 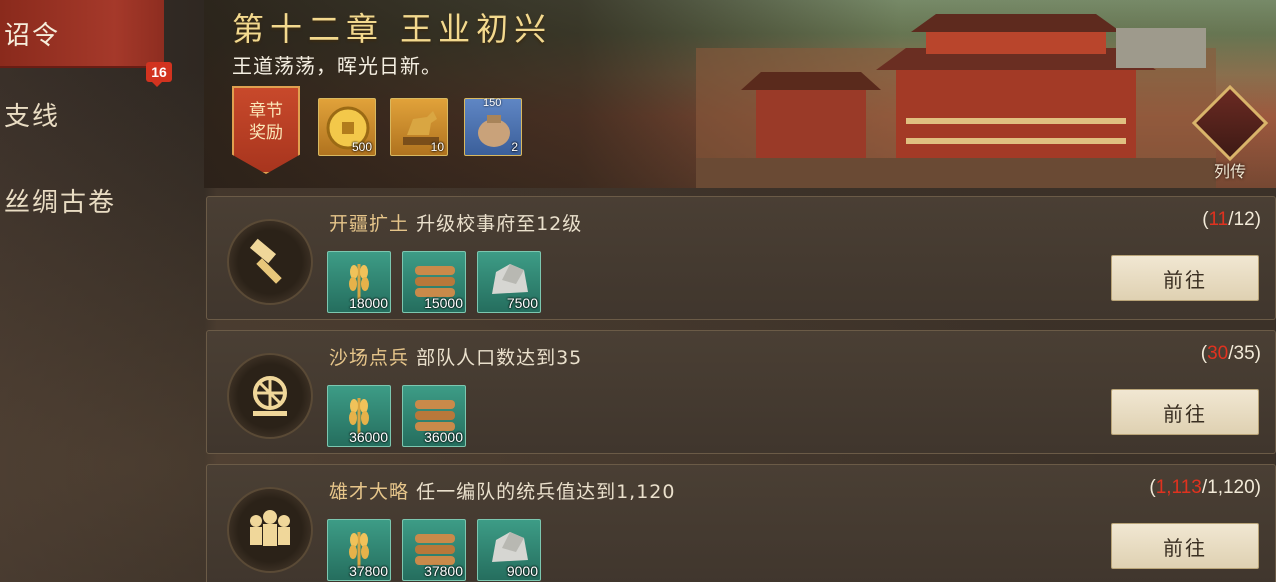 What do you see at coordinates (1218, 219) in the screenshot?
I see `progress-current: 11` at bounding box center [1218, 219].